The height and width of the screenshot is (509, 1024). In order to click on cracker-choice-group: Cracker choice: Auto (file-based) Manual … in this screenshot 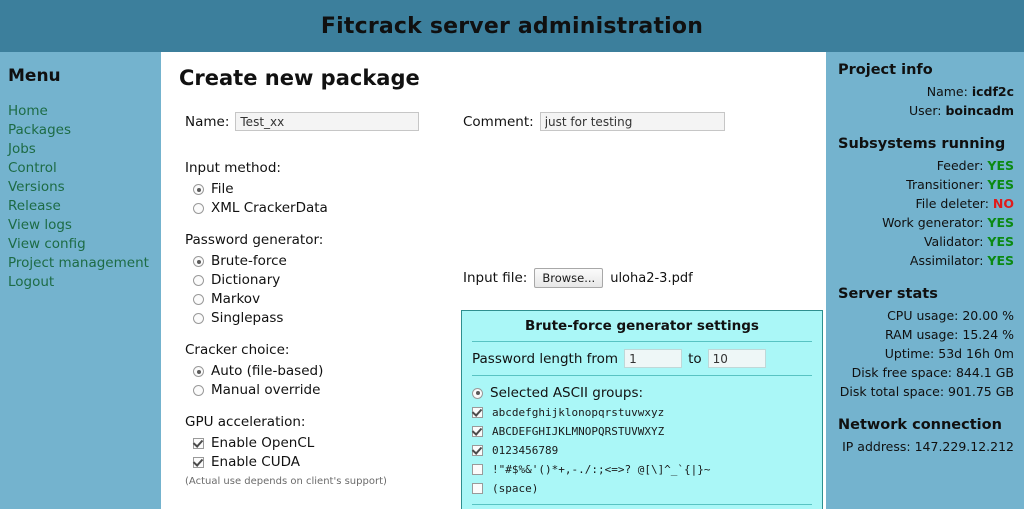, I will do `click(310, 371)`.